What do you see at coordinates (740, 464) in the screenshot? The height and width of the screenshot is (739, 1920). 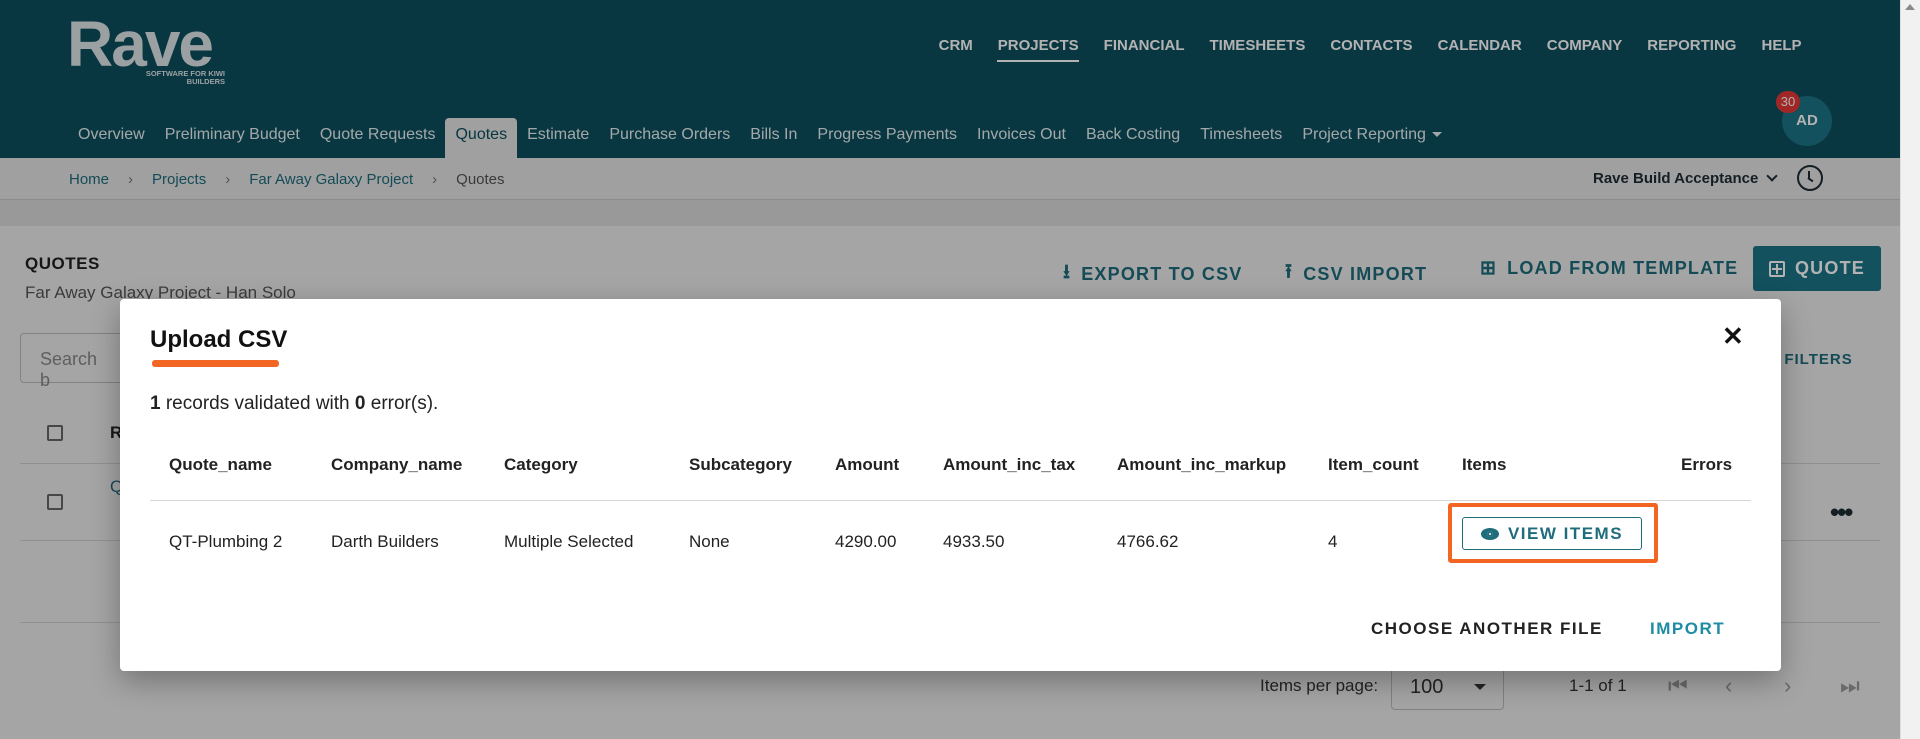 I see `col-subcategory: Subcategory` at bounding box center [740, 464].